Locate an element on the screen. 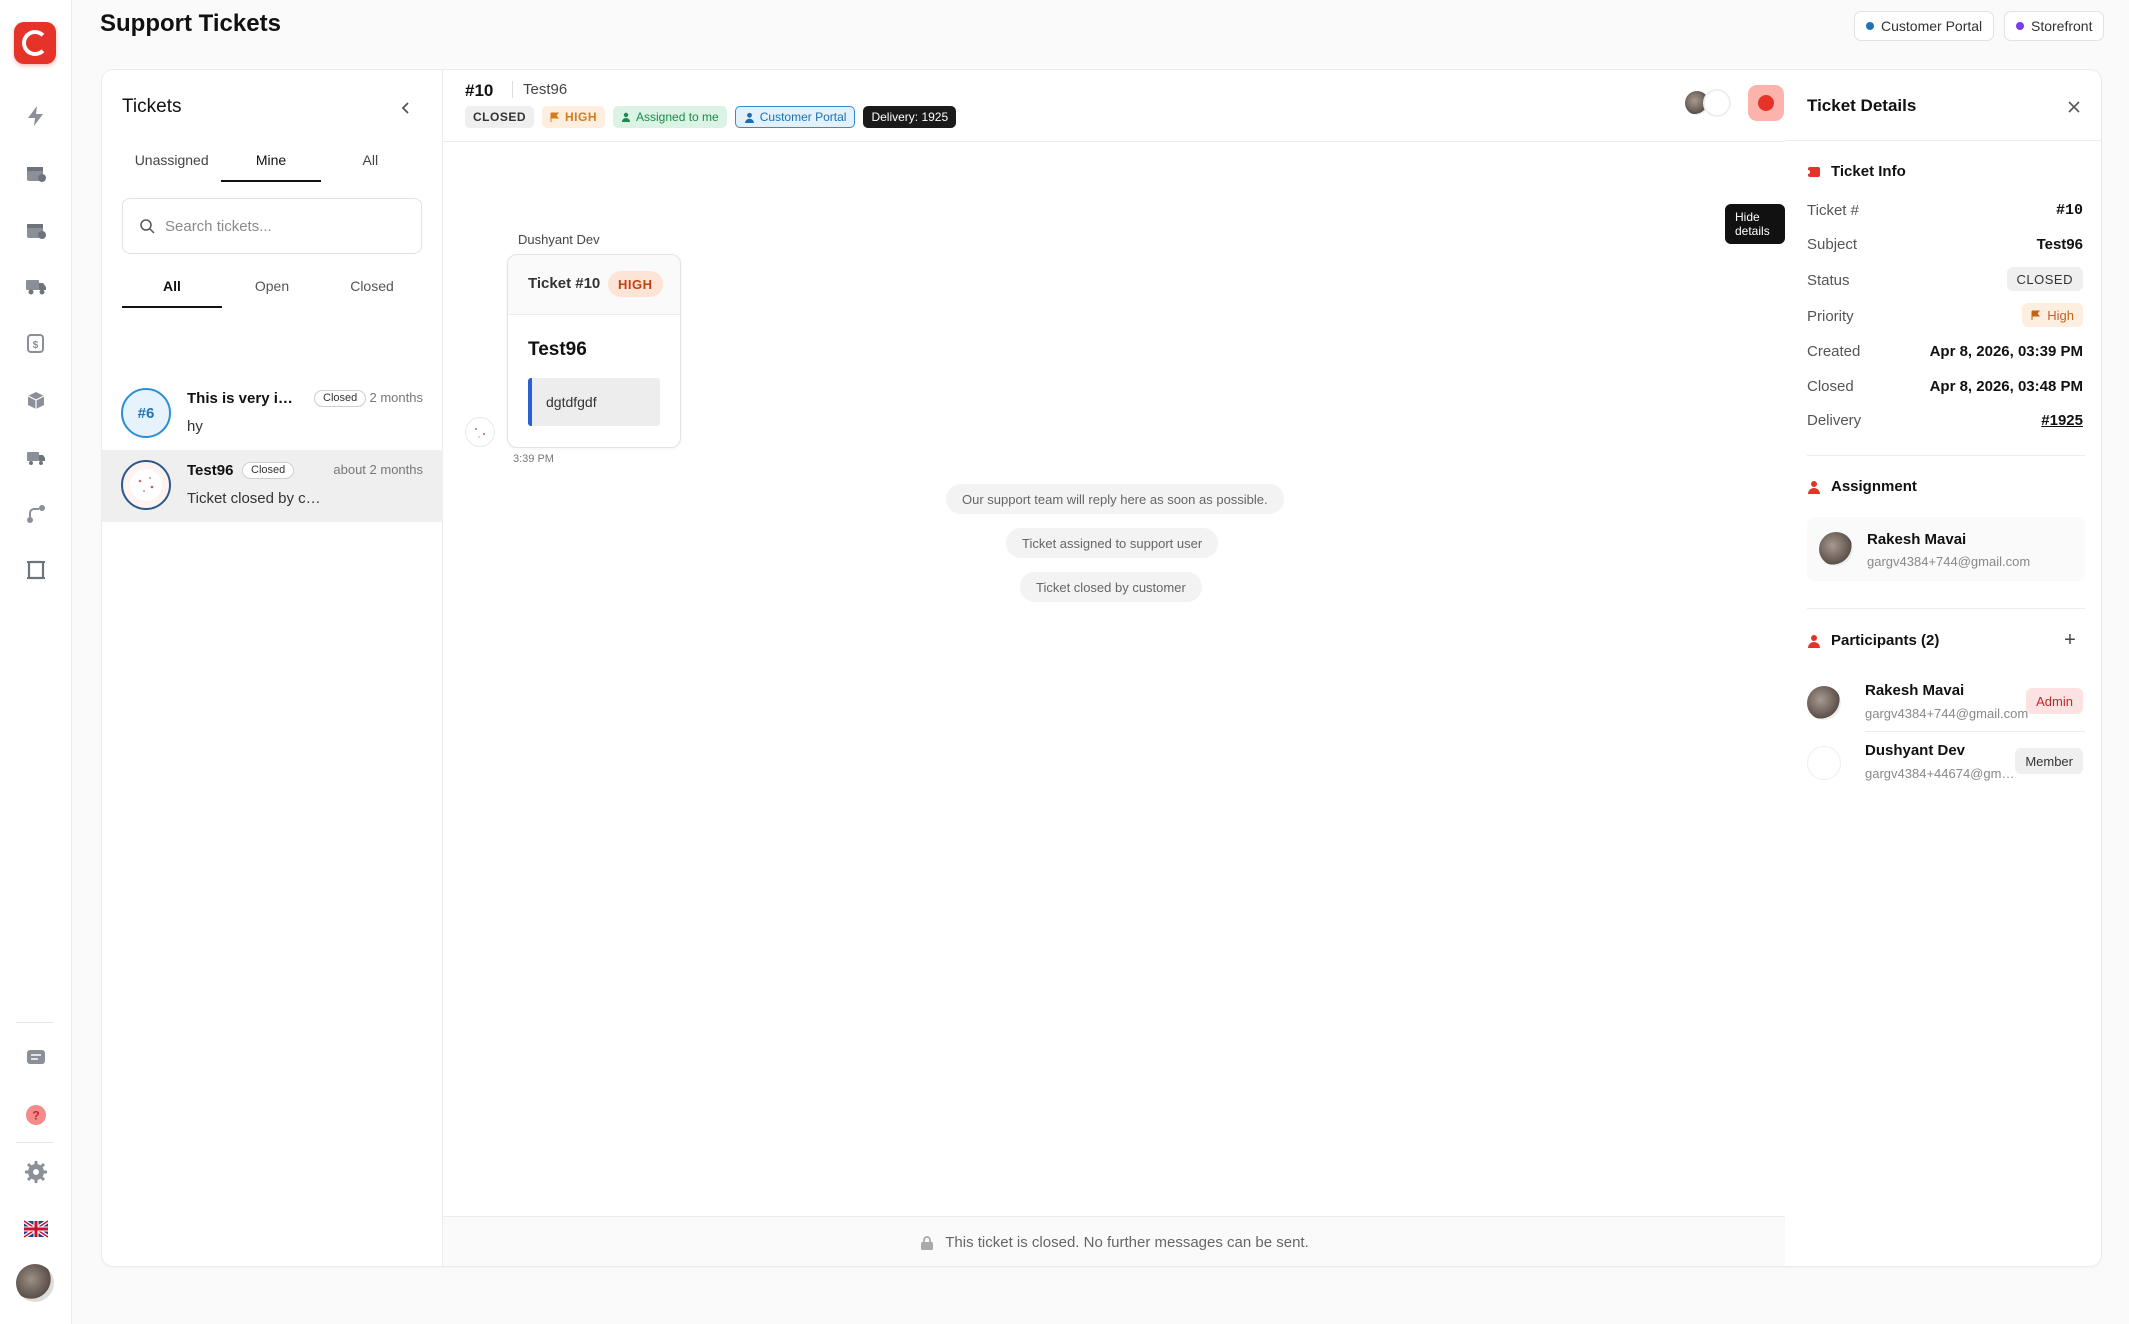 This screenshot has width=2129, height=1324. ticket-avatar is located at coordinates (146, 485).